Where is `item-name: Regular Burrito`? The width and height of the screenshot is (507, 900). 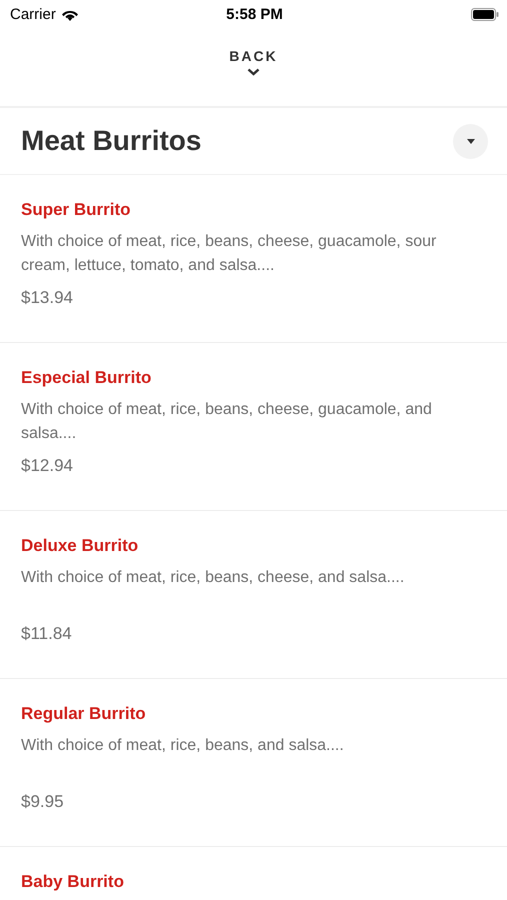
item-name: Regular Burrito is located at coordinates (83, 714).